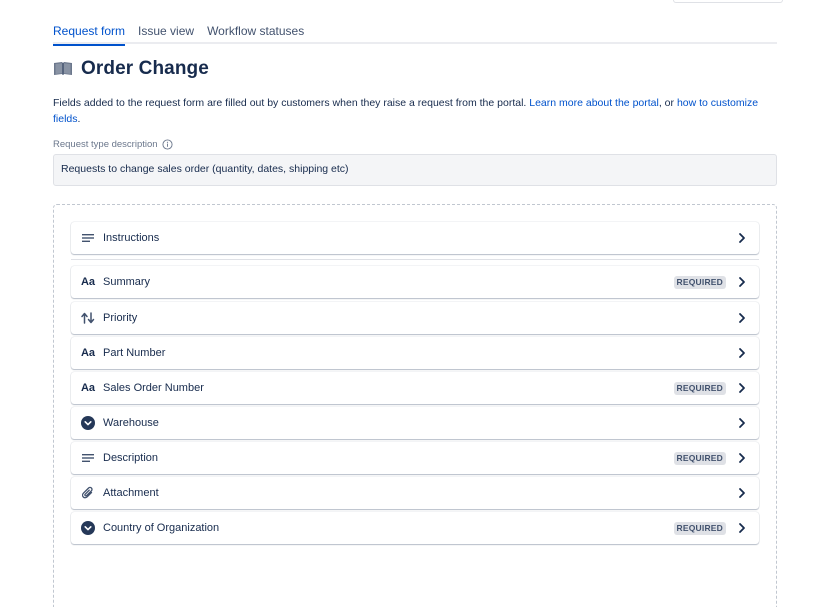 This screenshot has width=833, height=607. I want to click on field-label: Instructions, so click(131, 238).